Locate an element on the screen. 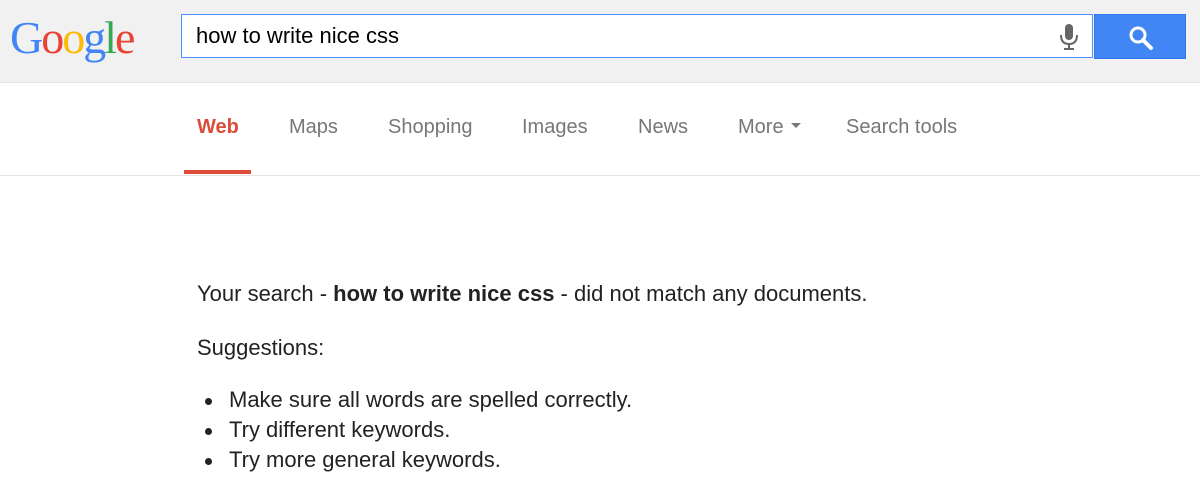 The image size is (1200, 492). search-button is located at coordinates (1140, 36).